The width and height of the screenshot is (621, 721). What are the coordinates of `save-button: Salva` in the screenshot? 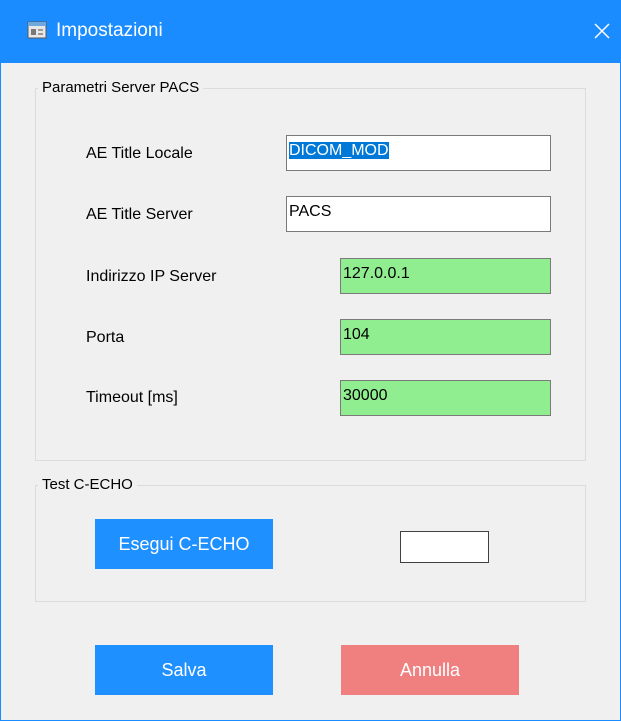 It's located at (184, 670).